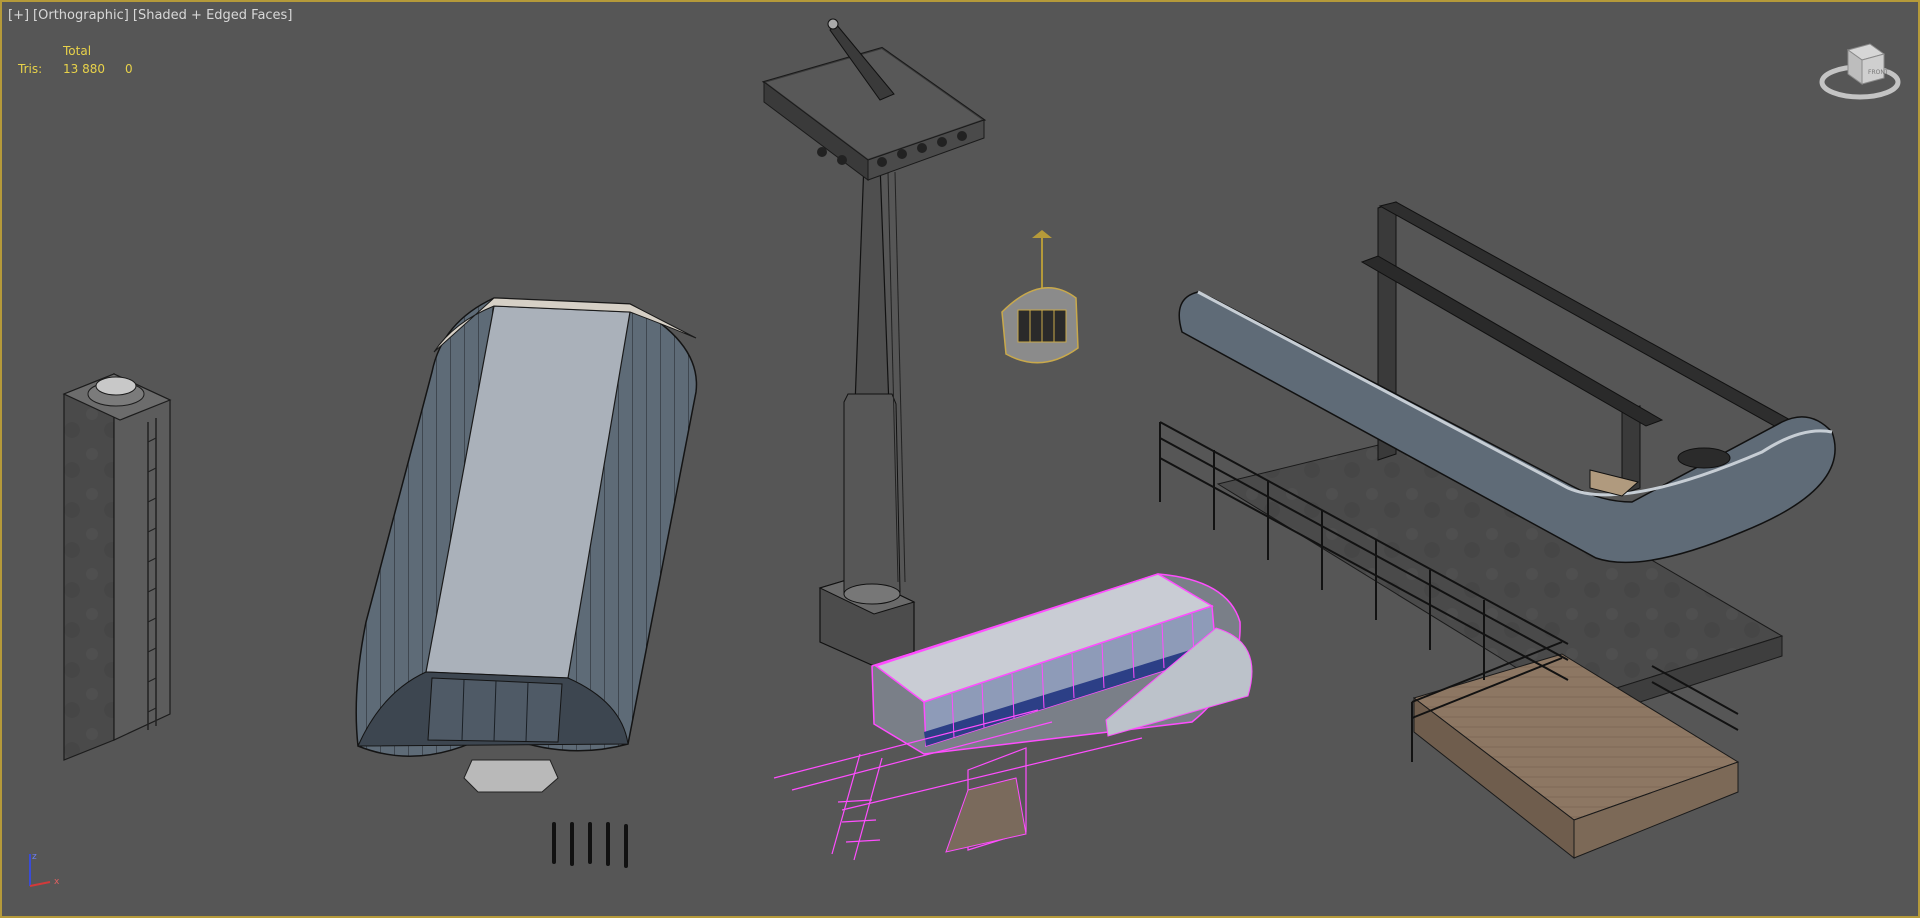  What do you see at coordinates (44, 869) in the screenshot?
I see `axis-gizmo: z x` at bounding box center [44, 869].